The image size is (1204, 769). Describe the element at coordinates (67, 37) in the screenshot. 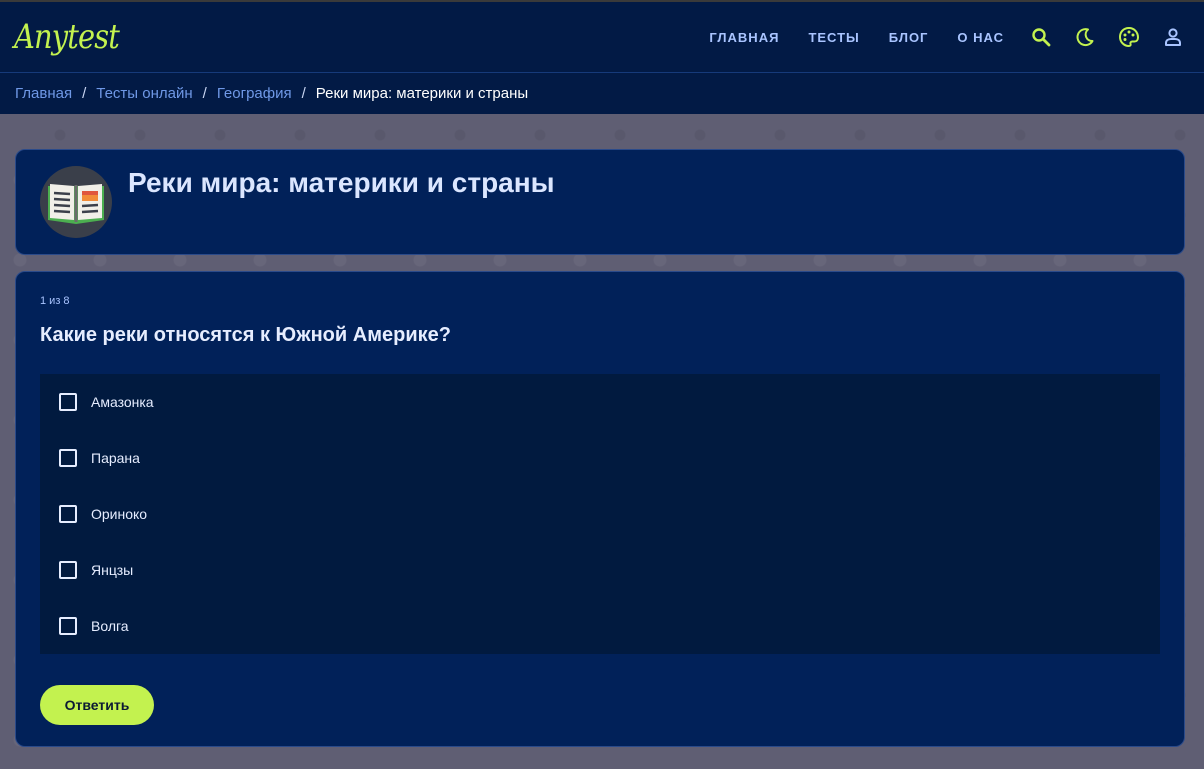

I see `site-logo: Anytest` at that location.